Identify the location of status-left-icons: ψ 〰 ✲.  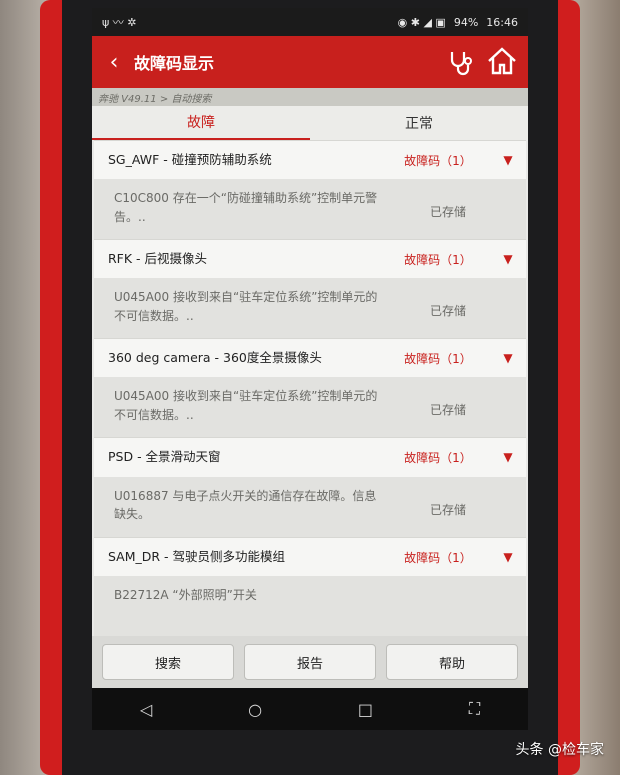
(119, 22).